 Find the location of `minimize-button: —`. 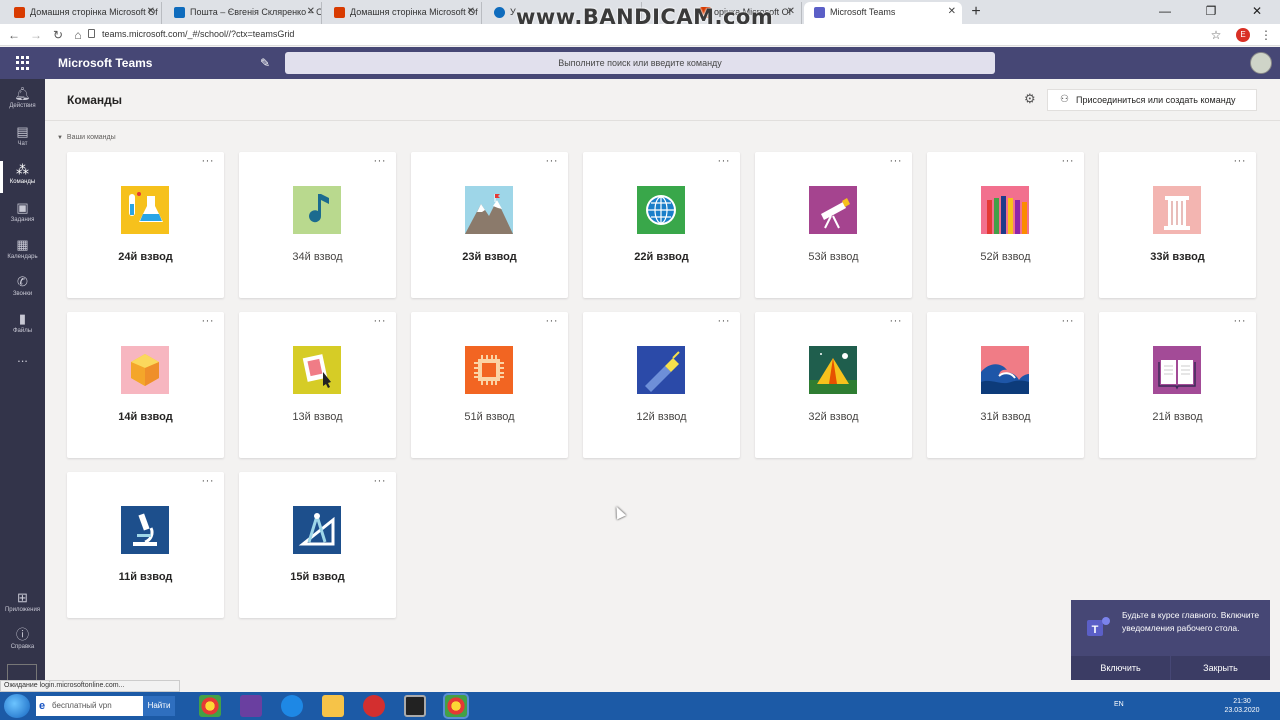

minimize-button: — is located at coordinates (1165, 11).